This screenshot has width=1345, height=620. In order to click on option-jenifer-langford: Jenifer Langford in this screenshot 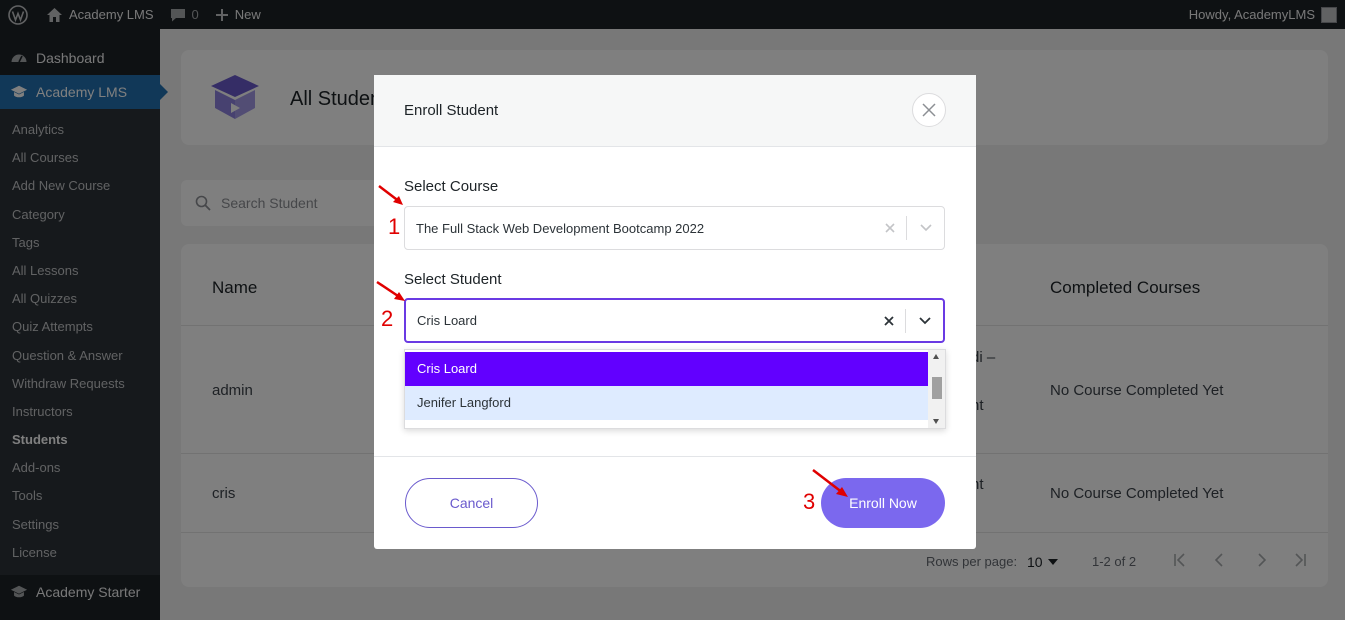, I will do `click(667, 403)`.